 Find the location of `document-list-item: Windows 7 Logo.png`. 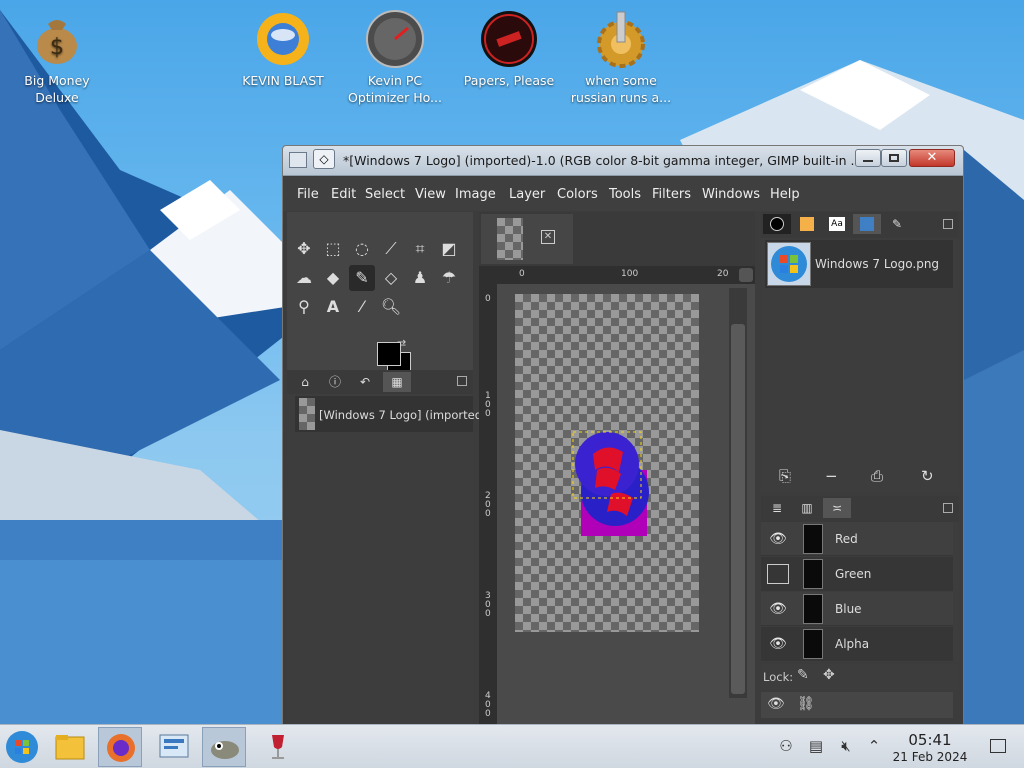

document-list-item: Windows 7 Logo.png is located at coordinates (859, 264).